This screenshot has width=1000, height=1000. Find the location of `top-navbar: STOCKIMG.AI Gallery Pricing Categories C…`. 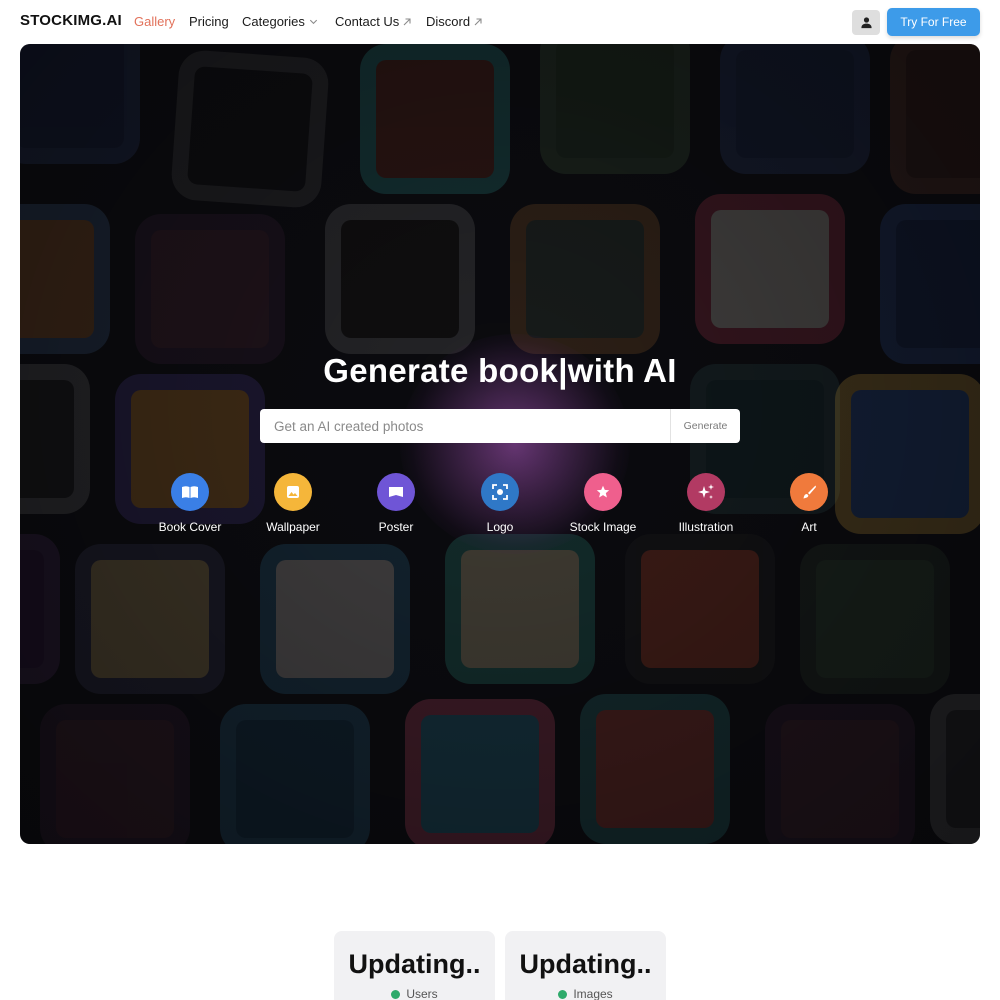

top-navbar: STOCKIMG.AI Gallery Pricing Categories C… is located at coordinates (500, 22).